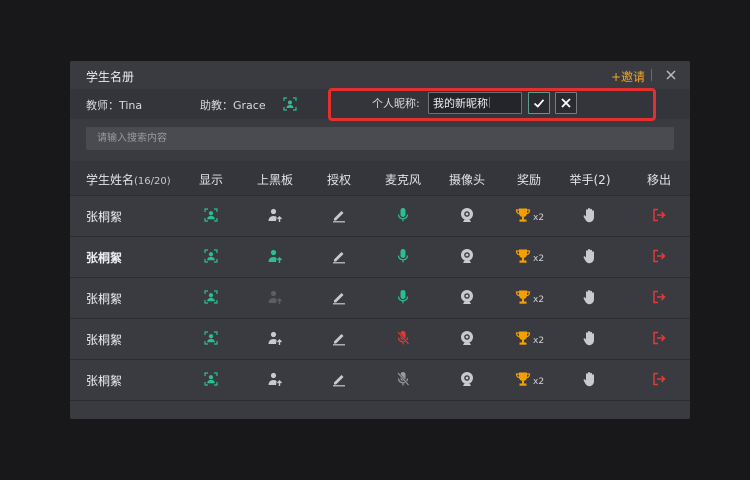  Describe the element at coordinates (529, 180) in the screenshot. I see `col-reward: 奖励` at that location.